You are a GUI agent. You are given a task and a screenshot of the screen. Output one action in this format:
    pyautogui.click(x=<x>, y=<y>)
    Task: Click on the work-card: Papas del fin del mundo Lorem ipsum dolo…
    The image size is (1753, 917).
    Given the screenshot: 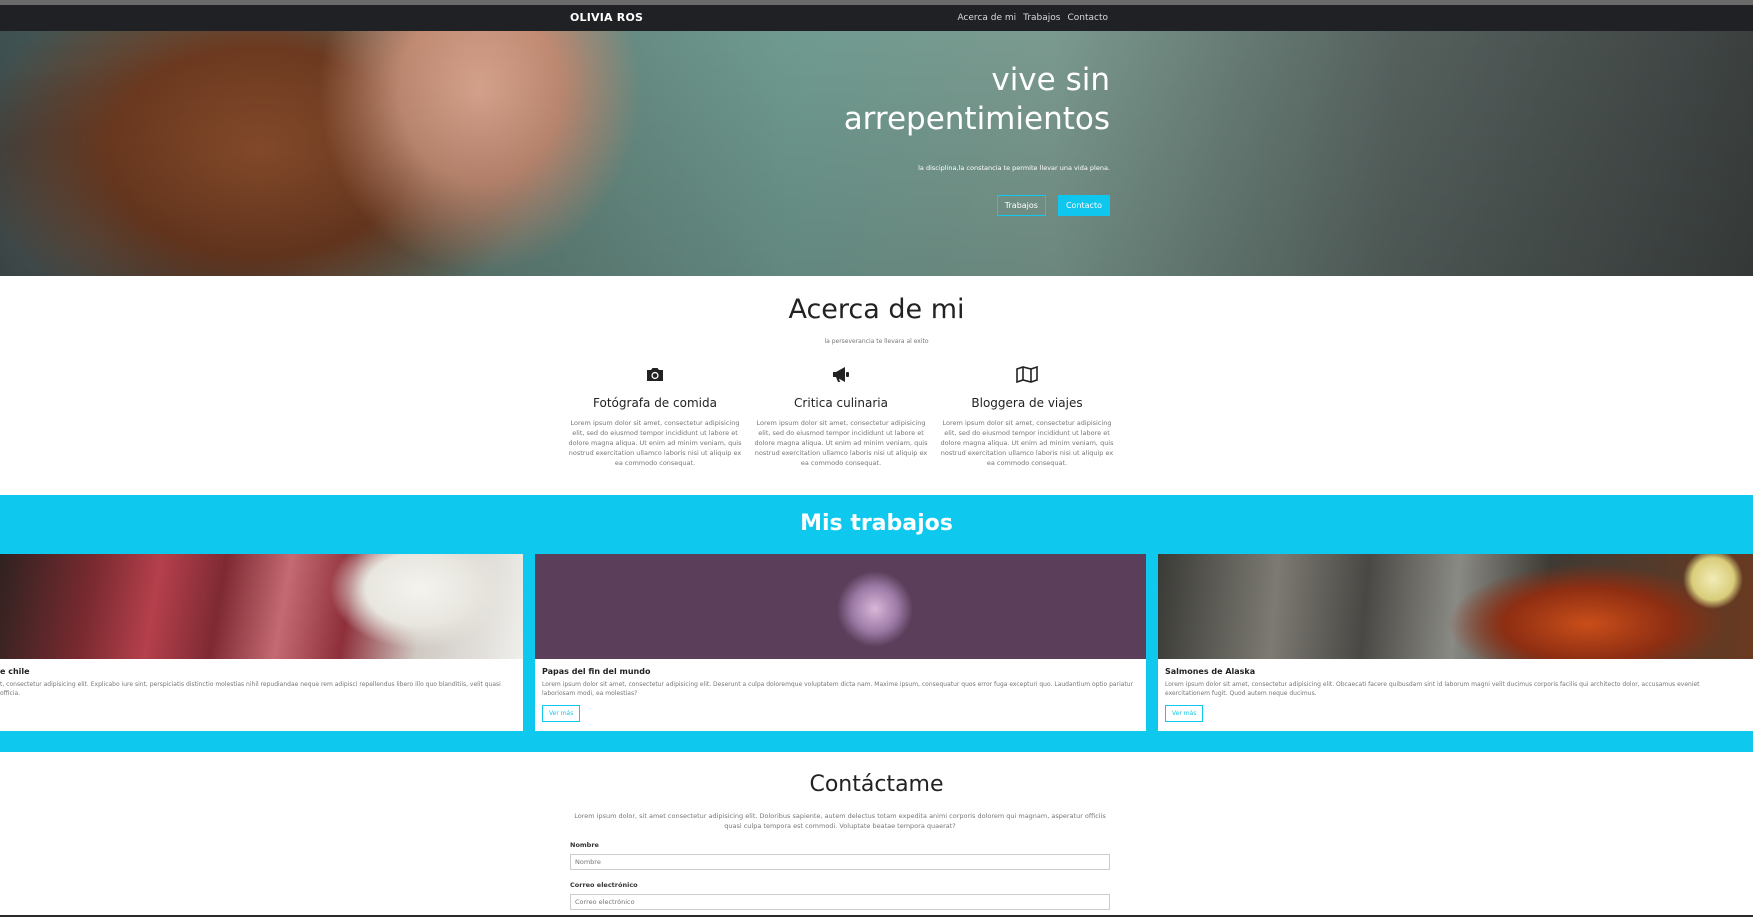 What is the action you would take?
    pyautogui.click(x=840, y=642)
    